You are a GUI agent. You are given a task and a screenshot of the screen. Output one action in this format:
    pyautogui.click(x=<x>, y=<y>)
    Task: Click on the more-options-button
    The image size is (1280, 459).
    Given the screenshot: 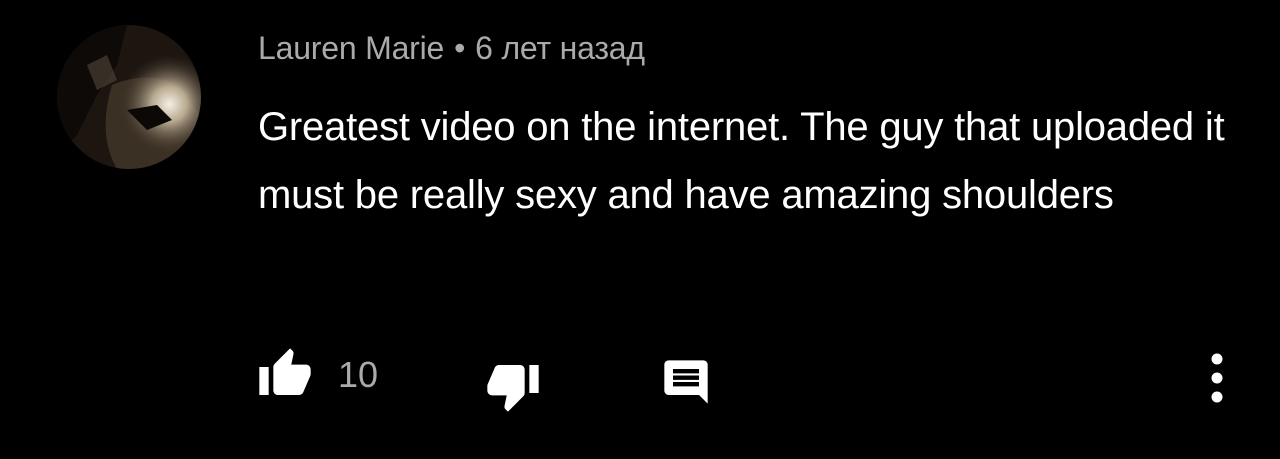 What is the action you would take?
    pyautogui.click(x=1217, y=380)
    